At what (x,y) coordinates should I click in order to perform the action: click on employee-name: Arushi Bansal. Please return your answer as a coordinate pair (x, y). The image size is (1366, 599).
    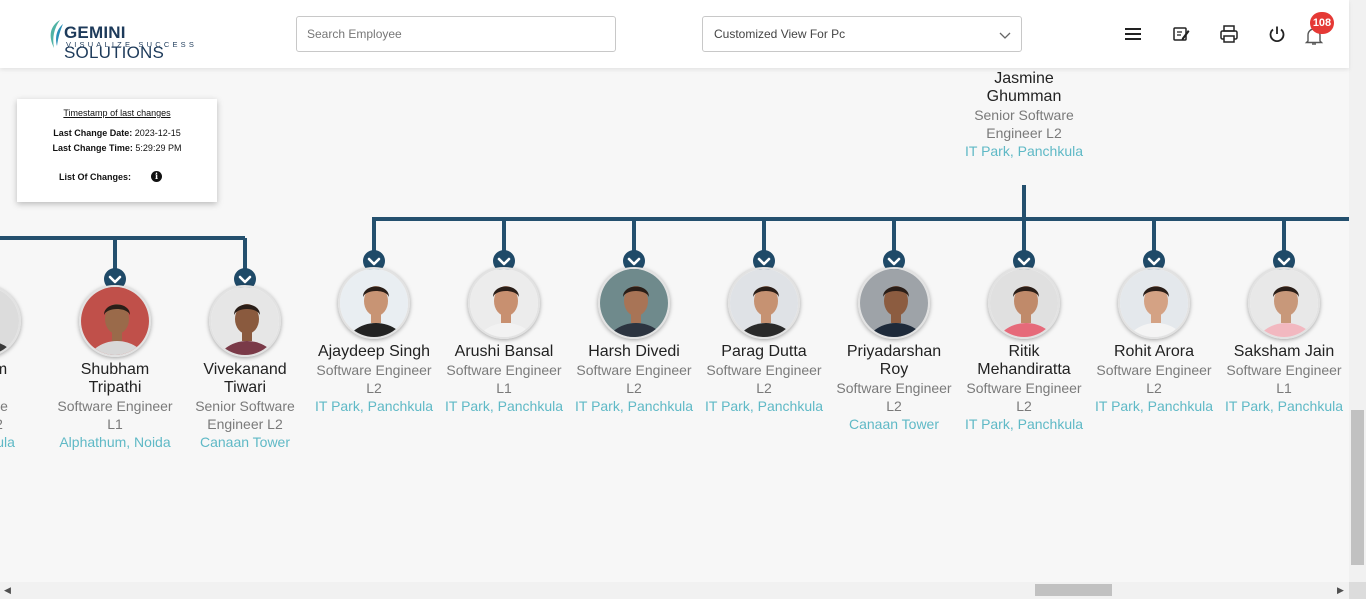
    Looking at the image, I should click on (504, 351).